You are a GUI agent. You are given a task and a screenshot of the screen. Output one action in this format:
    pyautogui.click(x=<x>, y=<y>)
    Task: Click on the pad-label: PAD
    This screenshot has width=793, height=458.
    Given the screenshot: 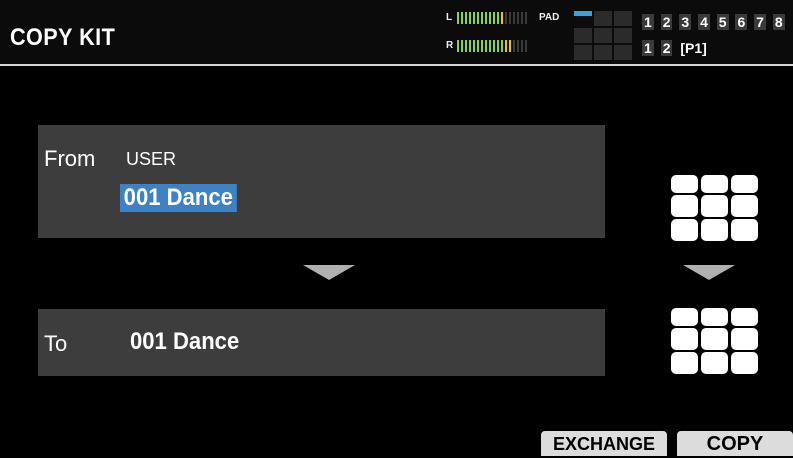 What is the action you would take?
    pyautogui.click(x=549, y=17)
    